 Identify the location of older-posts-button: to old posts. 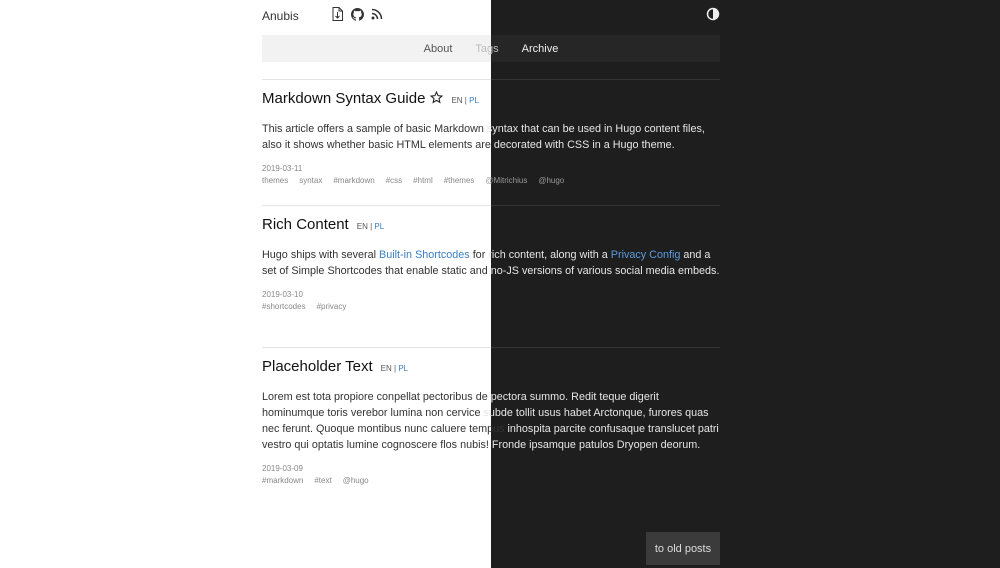
(683, 548).